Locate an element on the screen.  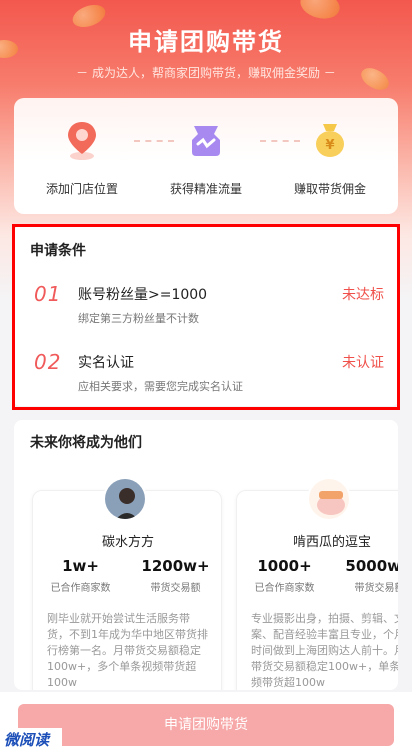
location-pin-icon is located at coordinates (82, 139).